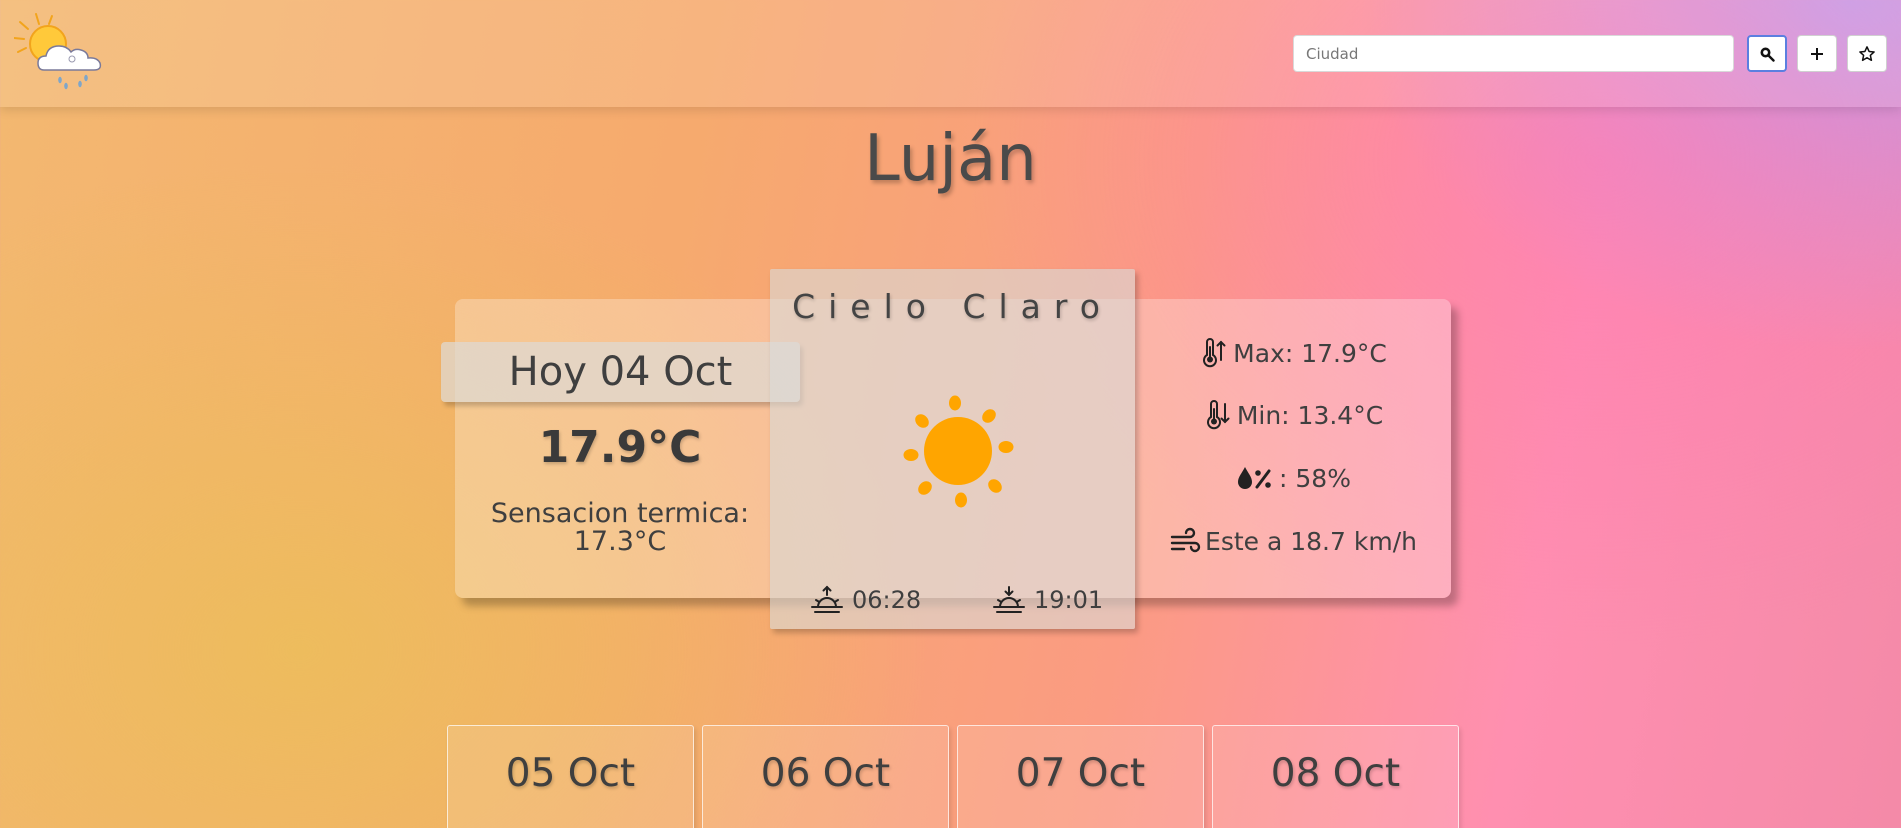  Describe the element at coordinates (1214, 353) in the screenshot. I see `thermometer-up-icon` at that location.